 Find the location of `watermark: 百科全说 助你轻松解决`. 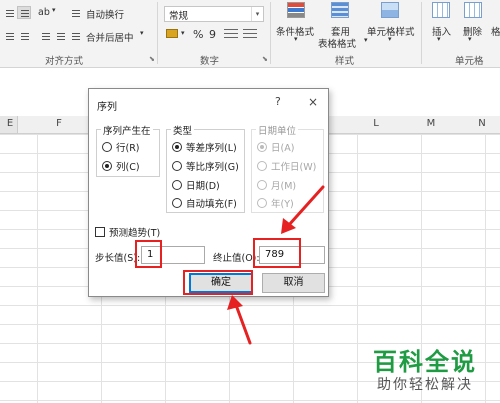

watermark: 百科全说 助你轻松解决 is located at coordinates (428, 370).